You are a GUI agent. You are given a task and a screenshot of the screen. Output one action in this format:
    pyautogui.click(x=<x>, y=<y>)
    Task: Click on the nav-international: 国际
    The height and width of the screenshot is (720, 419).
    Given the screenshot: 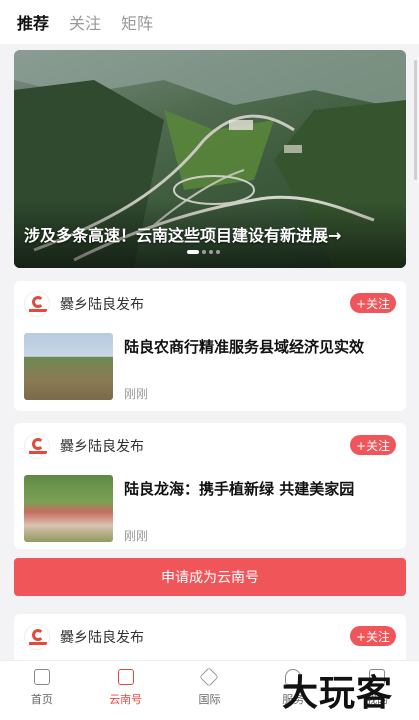 What is the action you would take?
    pyautogui.click(x=210, y=690)
    